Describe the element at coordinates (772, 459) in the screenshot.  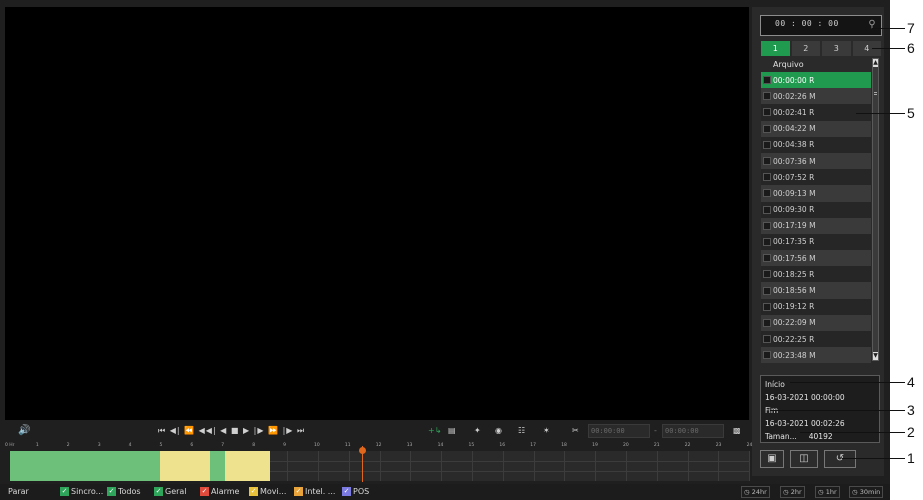
I see `lock-button: ▣` at that location.